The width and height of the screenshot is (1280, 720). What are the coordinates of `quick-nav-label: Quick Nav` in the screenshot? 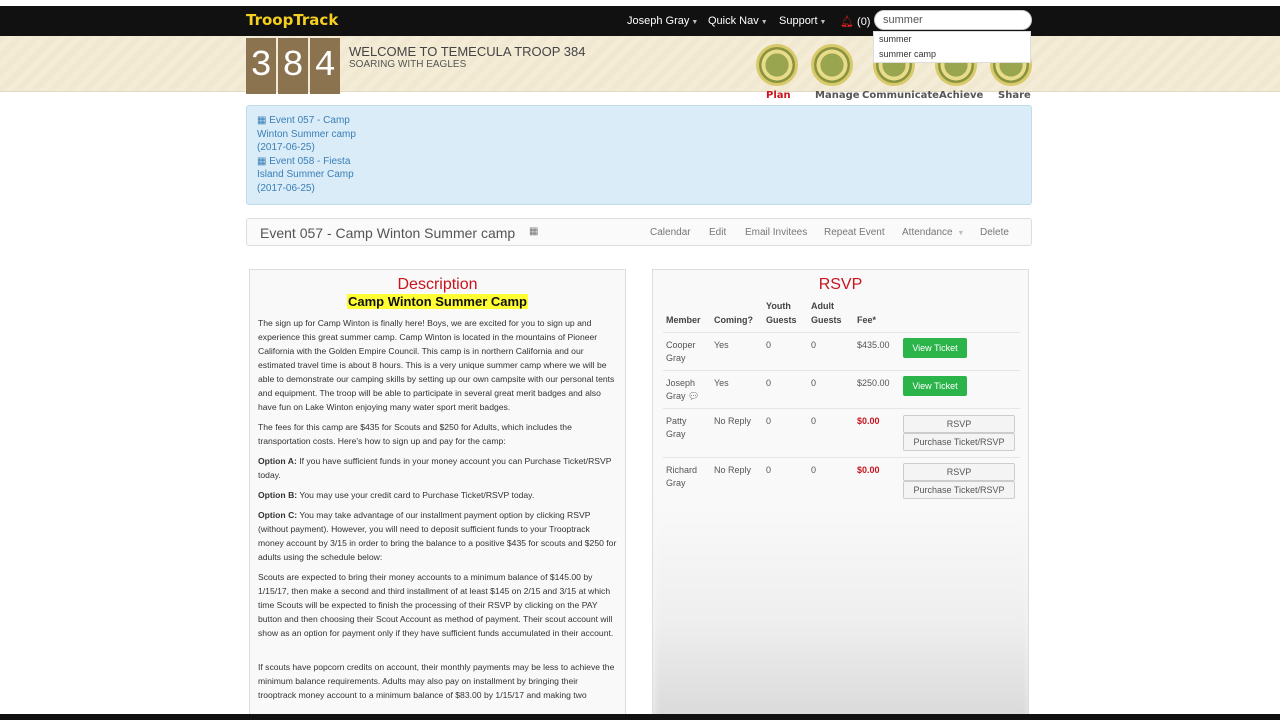 It's located at (733, 21).